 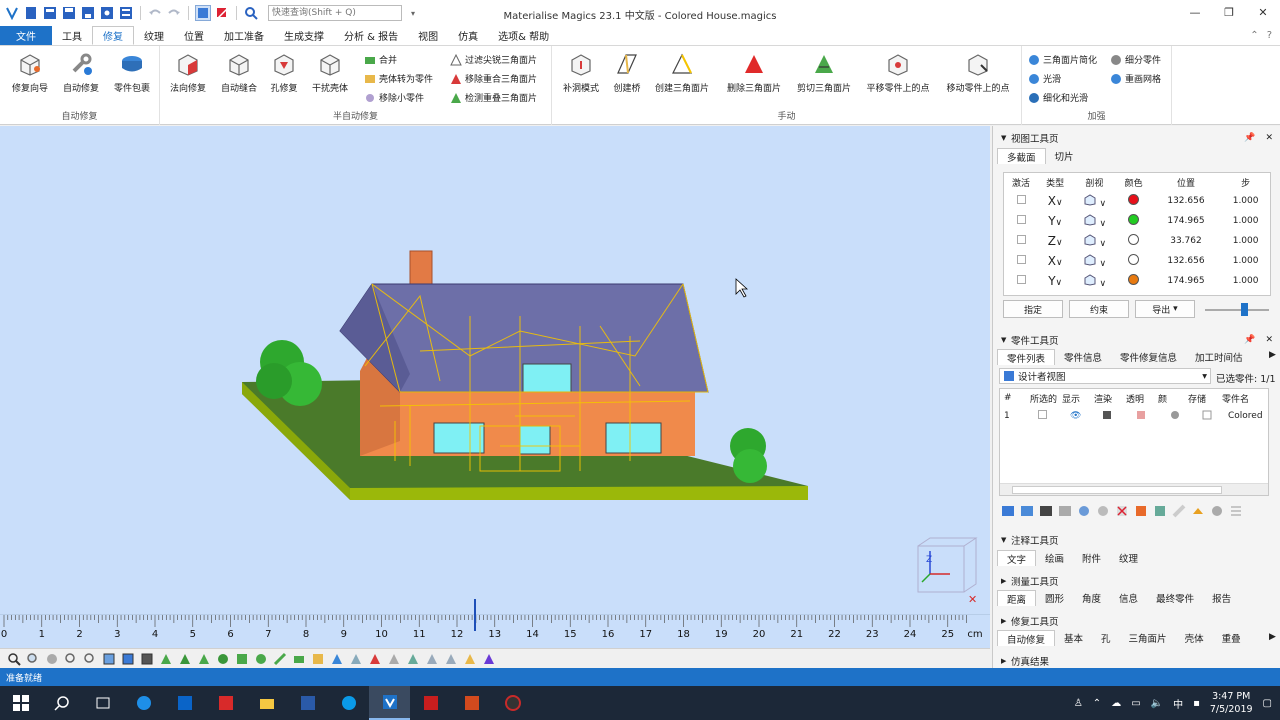 What do you see at coordinates (1186, 241) in the screenshot?
I see `clip-position: 33.762` at bounding box center [1186, 241].